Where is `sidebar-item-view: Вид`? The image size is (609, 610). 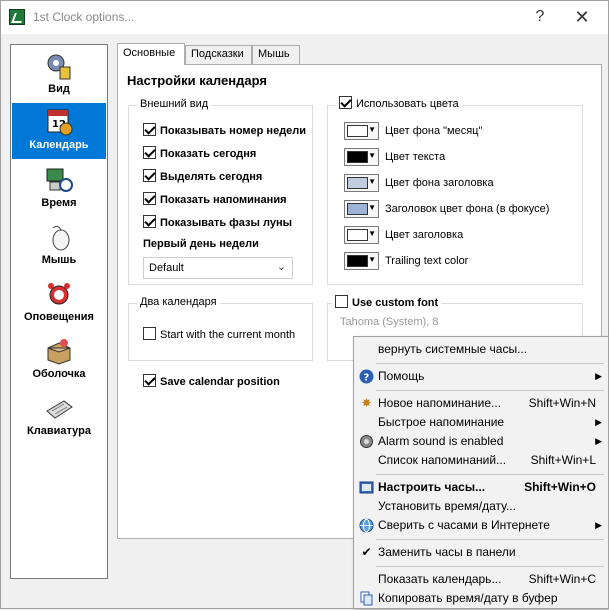
sidebar-item-view: Вид is located at coordinates (59, 75).